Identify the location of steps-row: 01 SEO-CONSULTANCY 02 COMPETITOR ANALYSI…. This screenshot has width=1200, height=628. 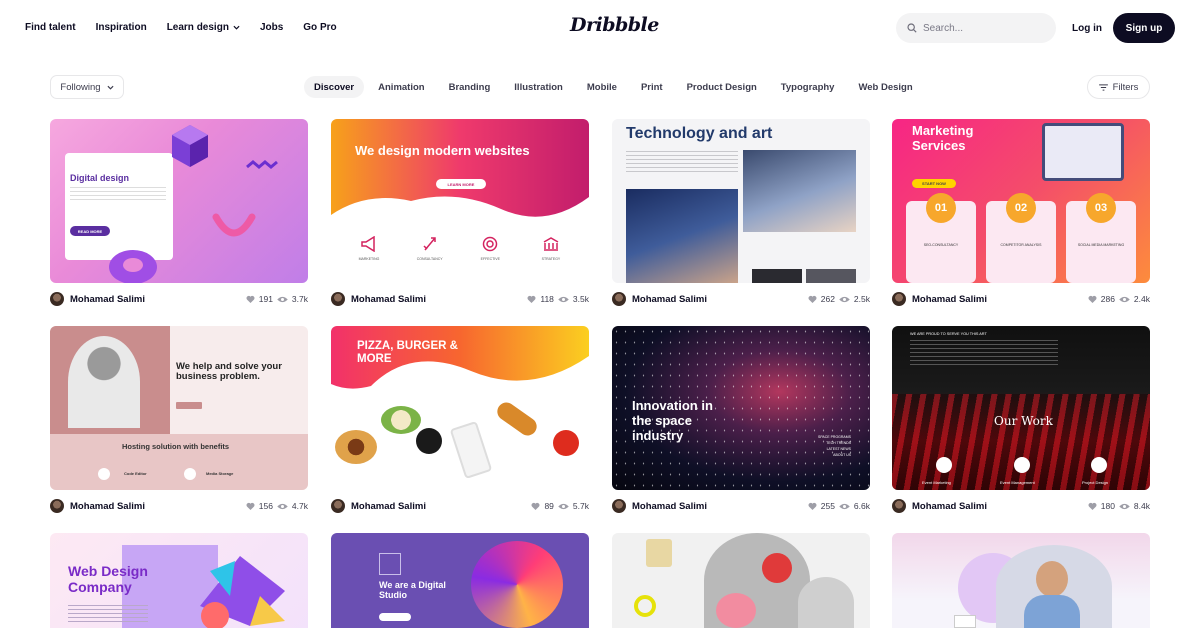
(1021, 238).